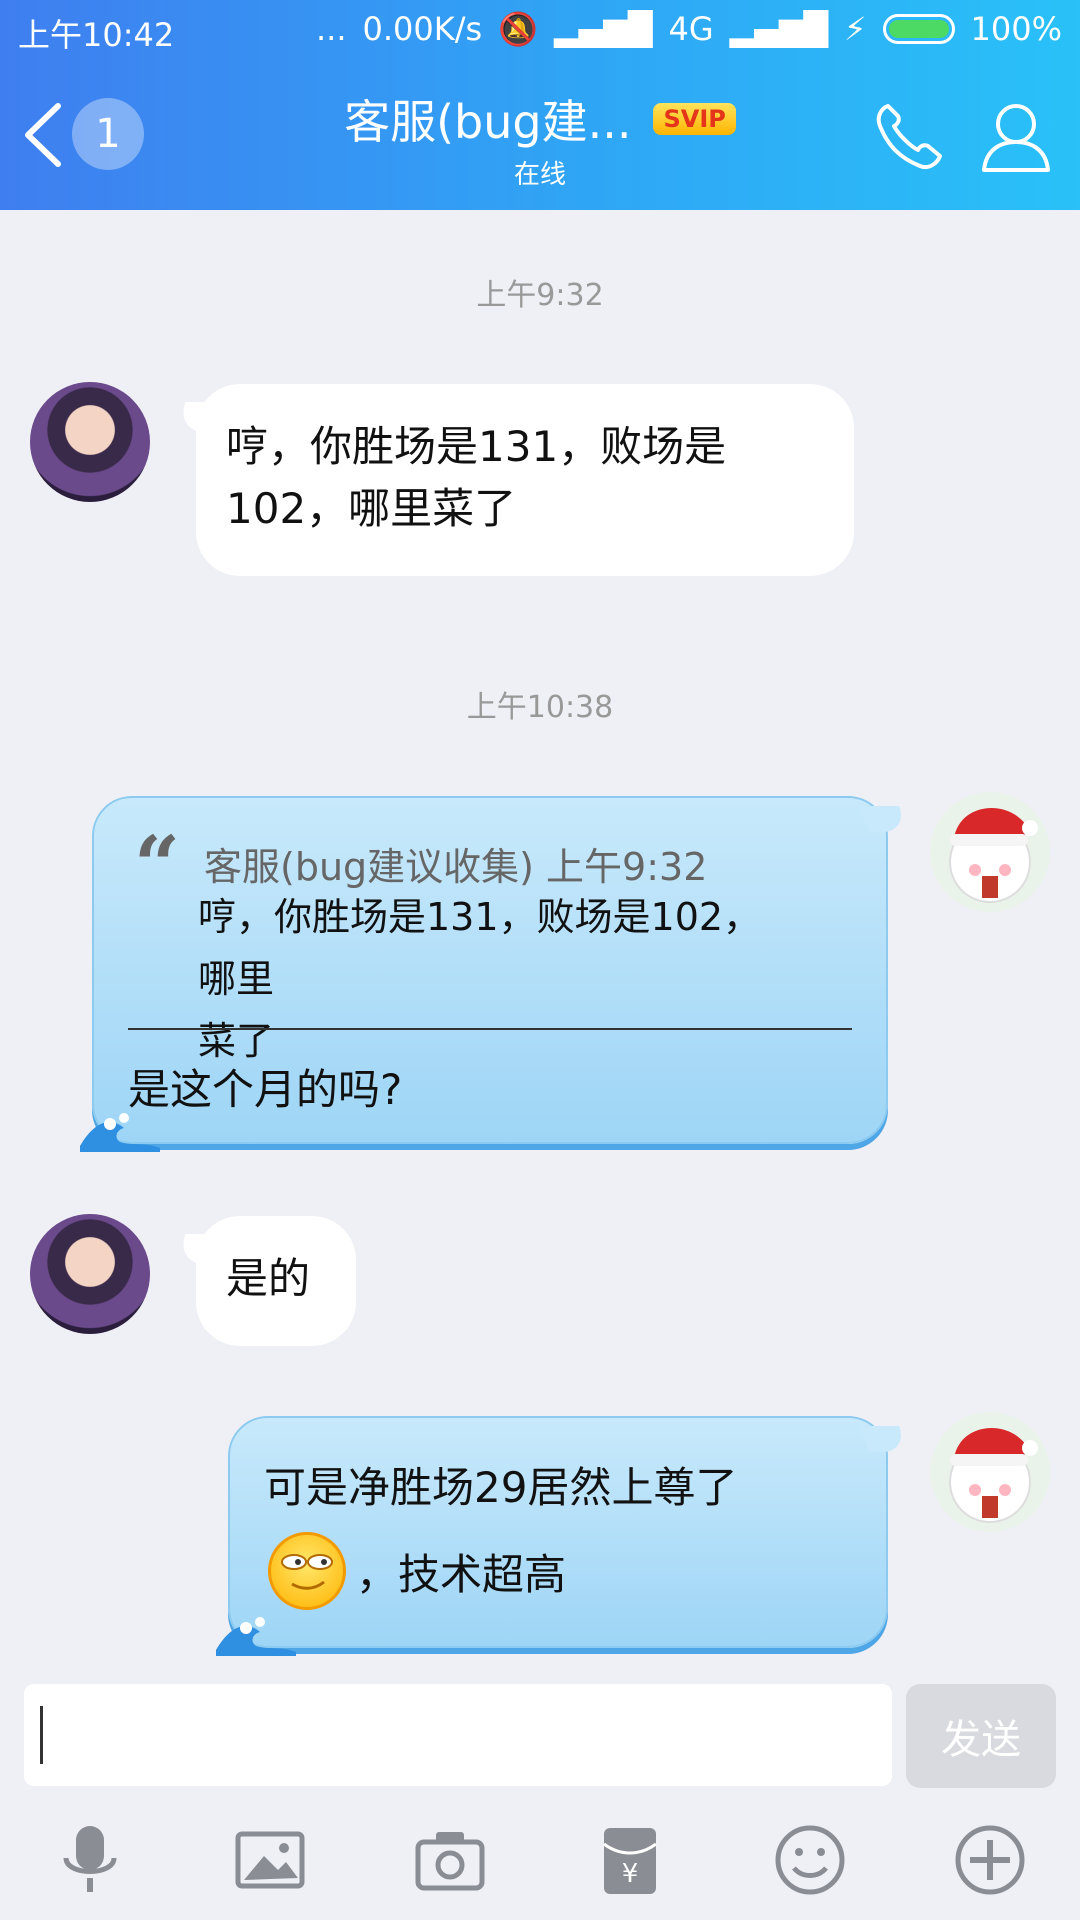  What do you see at coordinates (41, 1735) in the screenshot?
I see `text-caret` at bounding box center [41, 1735].